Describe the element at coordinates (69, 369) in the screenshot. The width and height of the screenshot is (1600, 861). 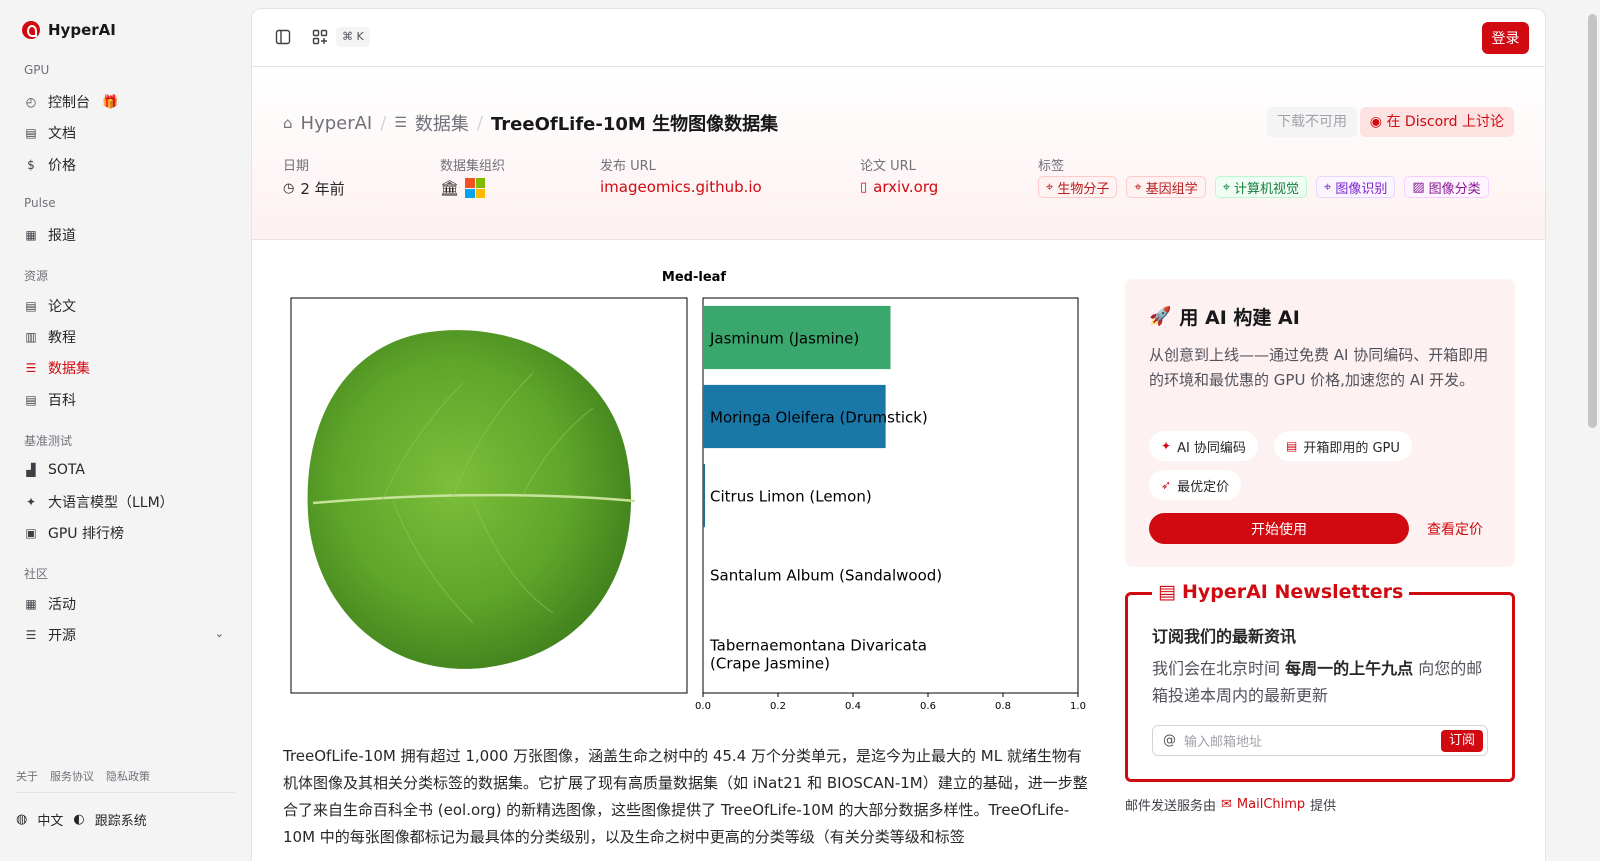
I see `sidebar-item-label: 数据集` at that location.